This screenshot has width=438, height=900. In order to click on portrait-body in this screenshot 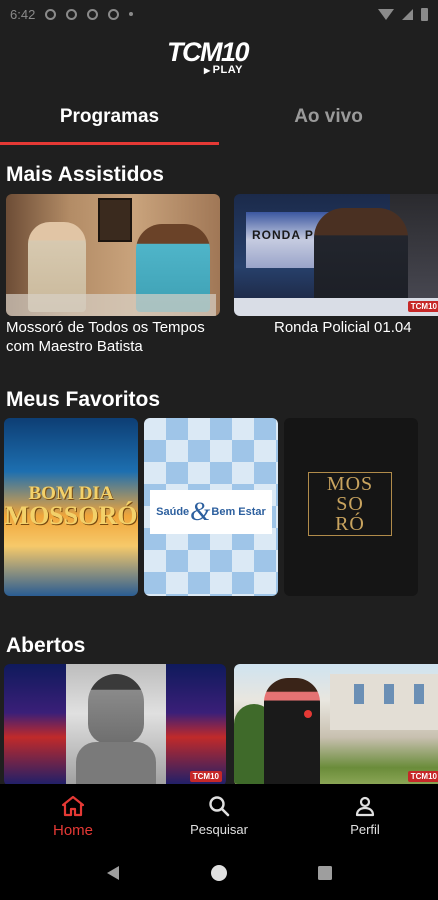, I will do `click(116, 764)`.